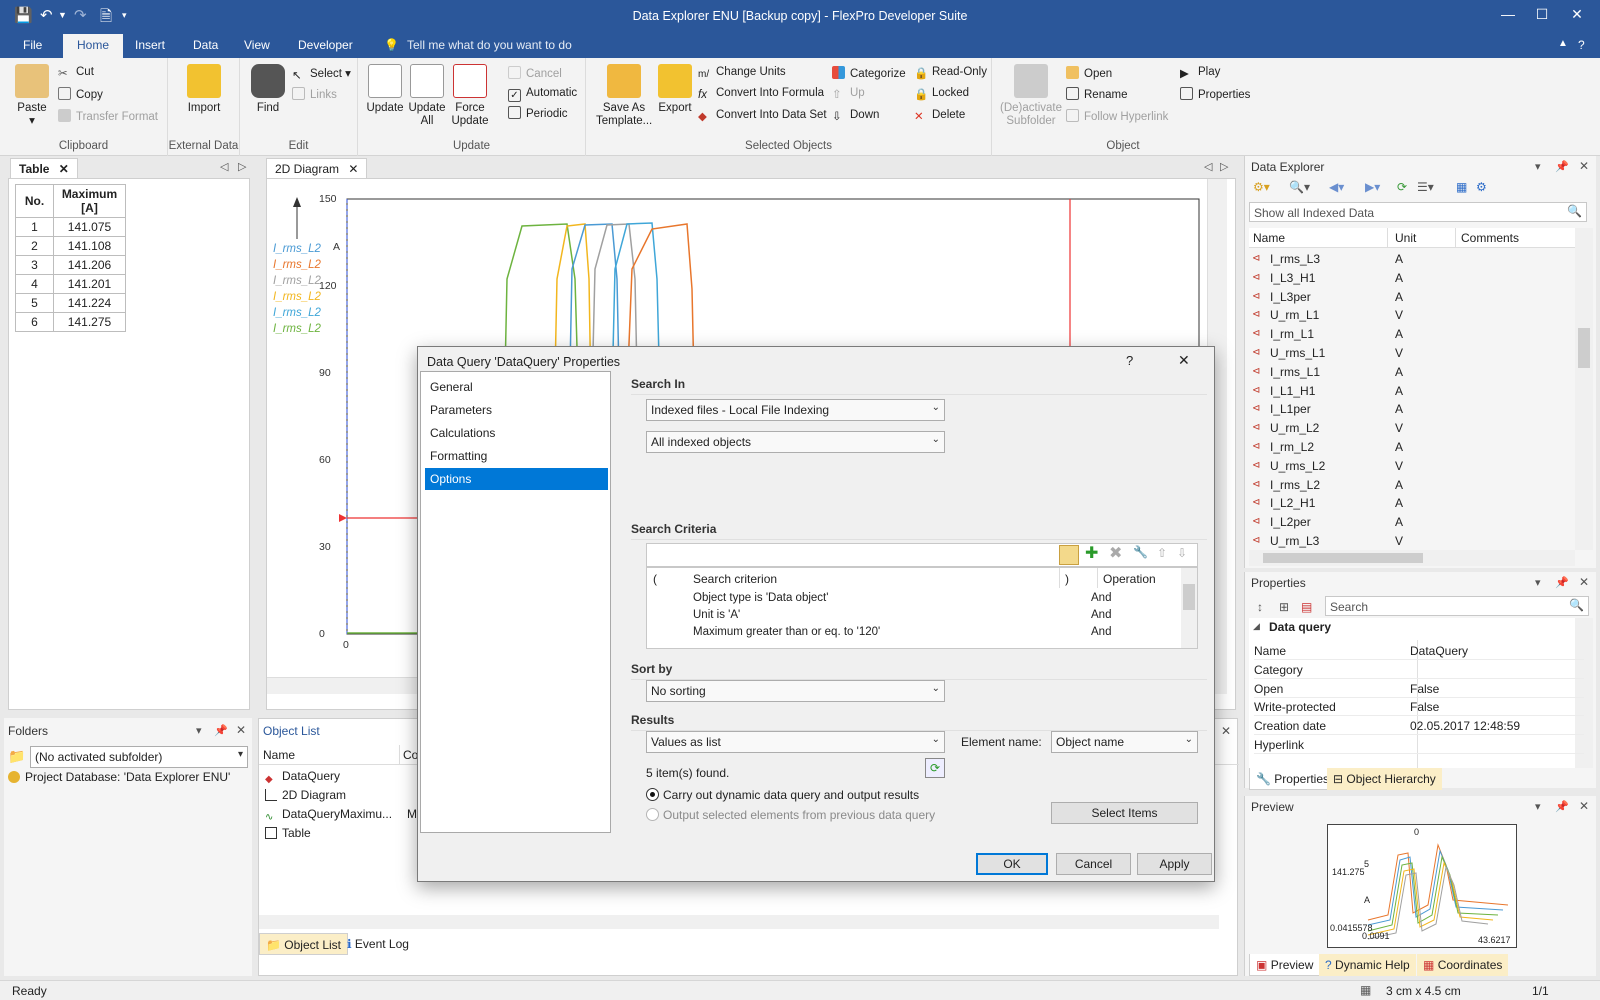 The height and width of the screenshot is (1000, 1600). Describe the element at coordinates (516, 410) in the screenshot. I see `nav-parameters: Parameters` at that location.